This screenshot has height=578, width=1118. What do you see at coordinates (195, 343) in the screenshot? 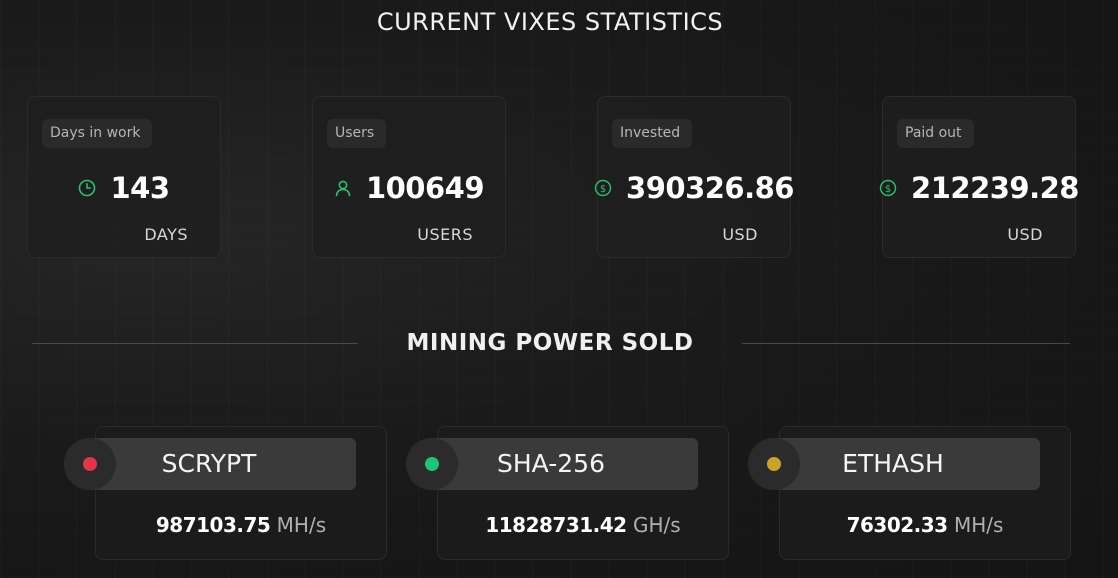
I see `divider-left` at bounding box center [195, 343].